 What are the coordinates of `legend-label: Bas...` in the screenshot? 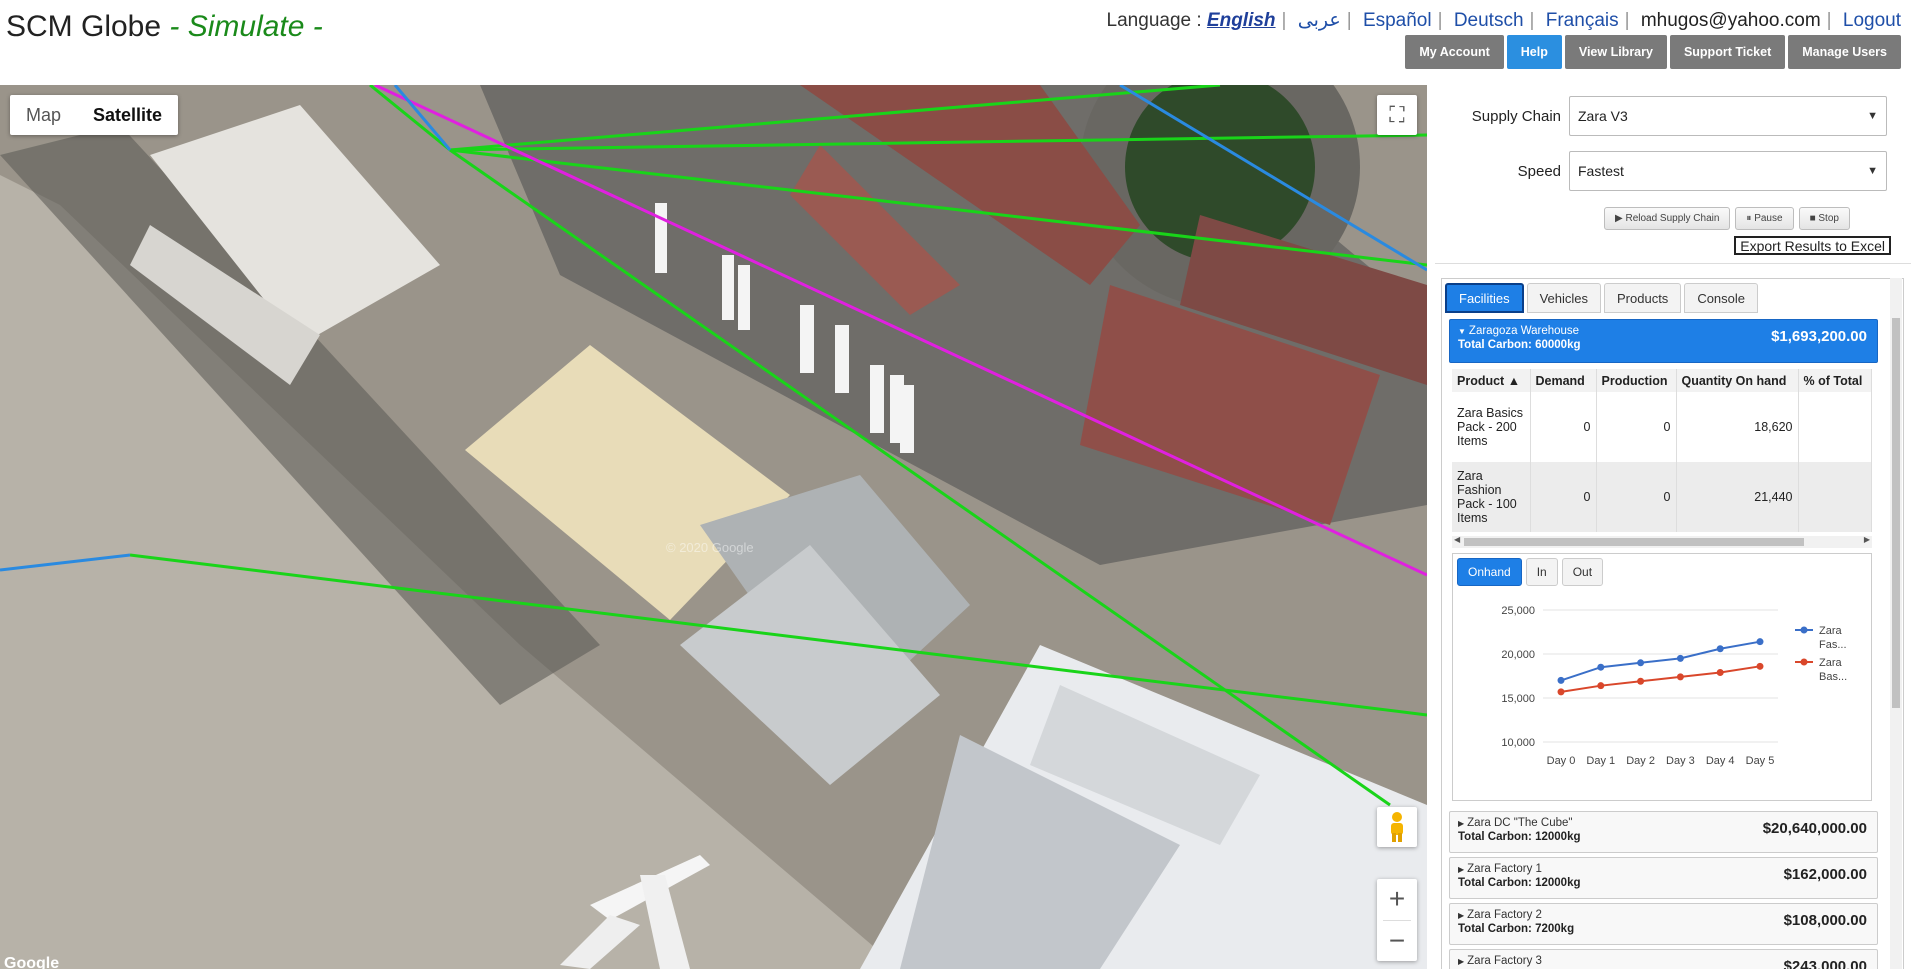 It's located at (1833, 677).